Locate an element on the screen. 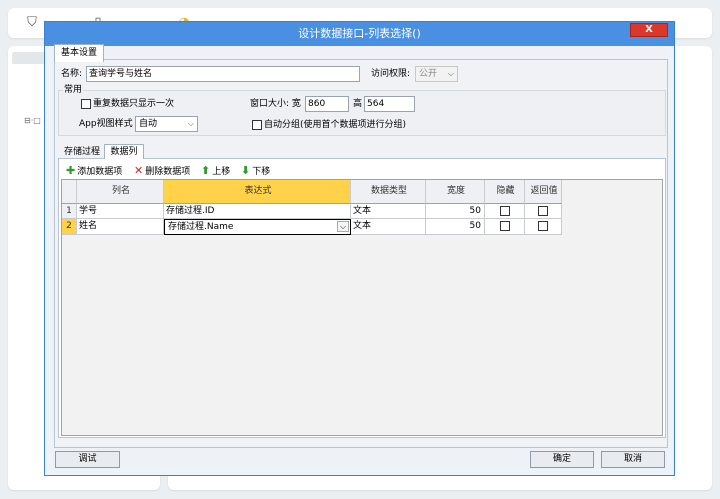 Image resolution: width=720 pixels, height=499 pixels. app-view-select: 自动 ⌵ is located at coordinates (166, 124).